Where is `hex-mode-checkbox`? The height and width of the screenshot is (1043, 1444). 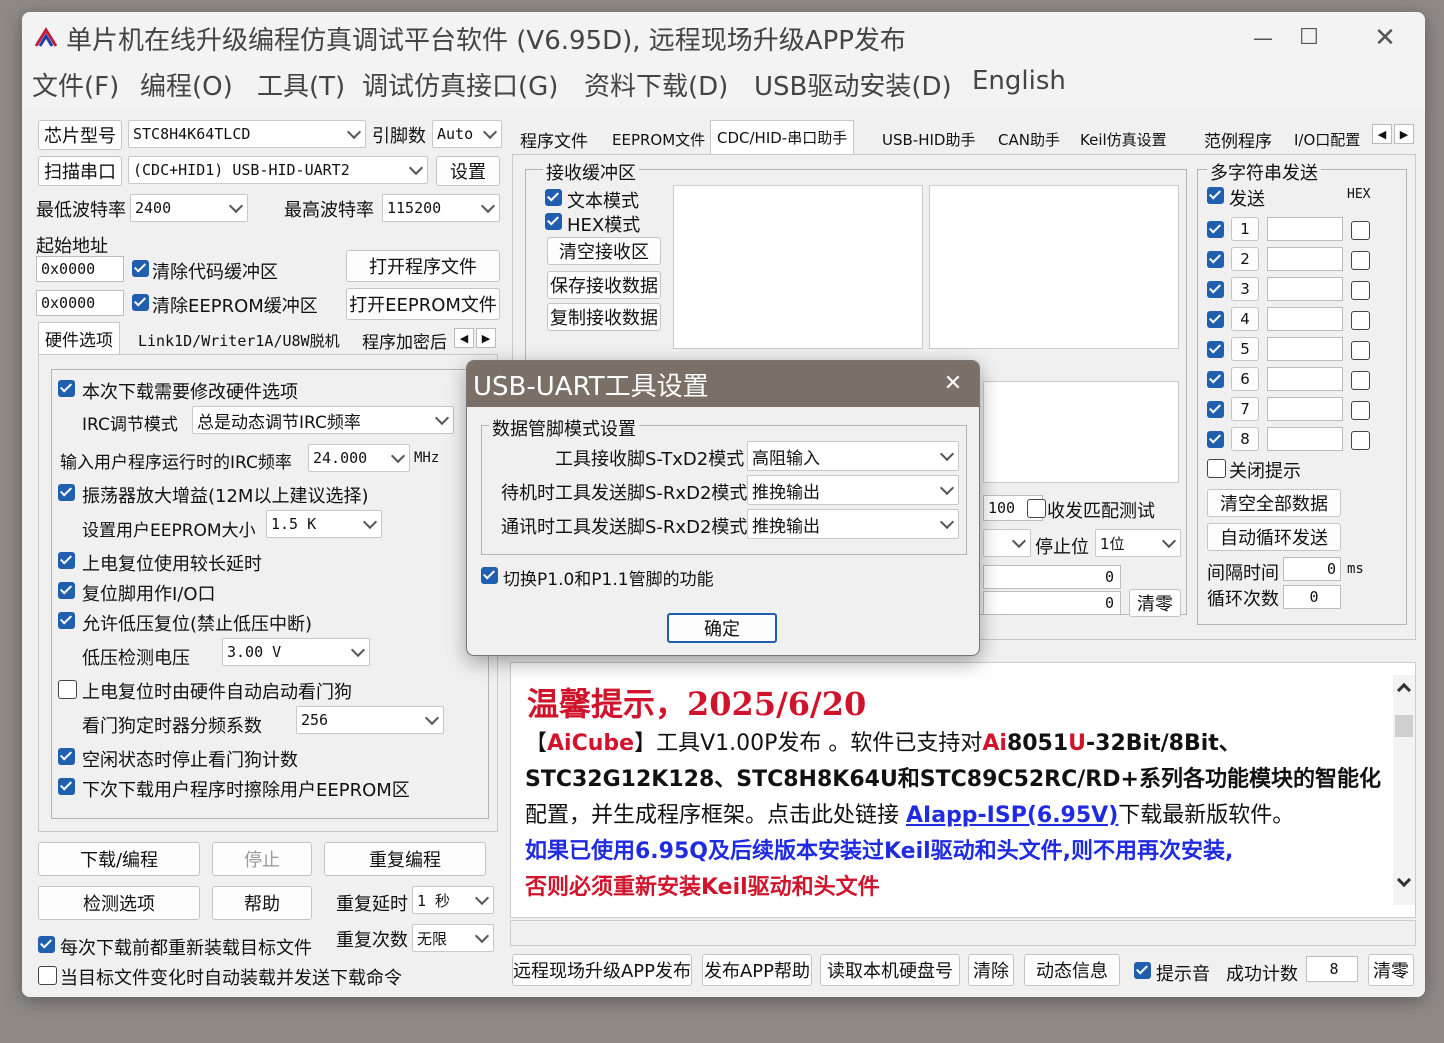
hex-mode-checkbox is located at coordinates (553, 221).